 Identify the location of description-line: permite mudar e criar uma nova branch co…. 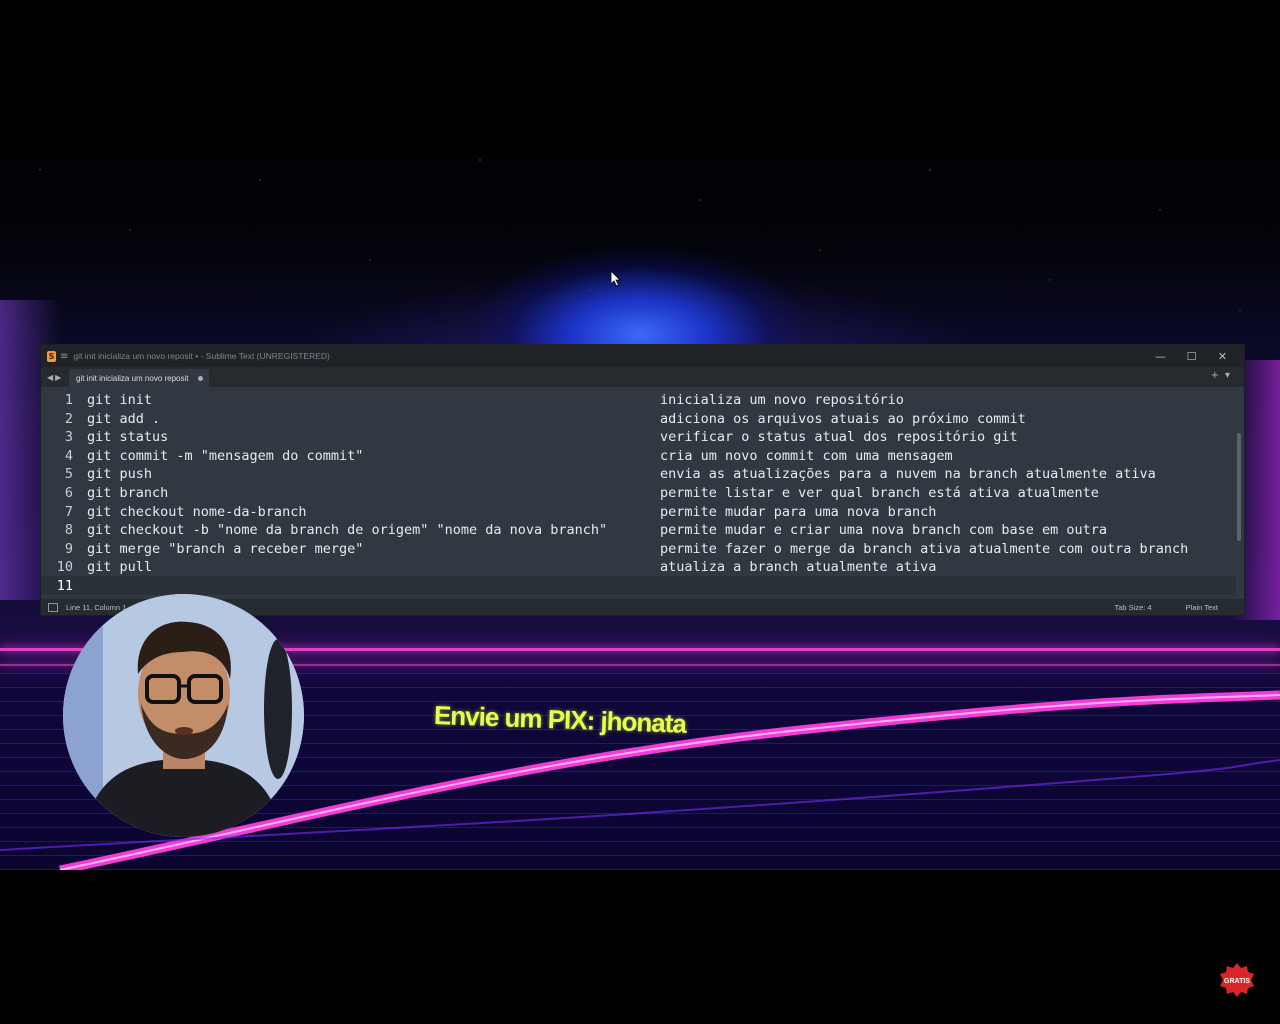
(924, 530).